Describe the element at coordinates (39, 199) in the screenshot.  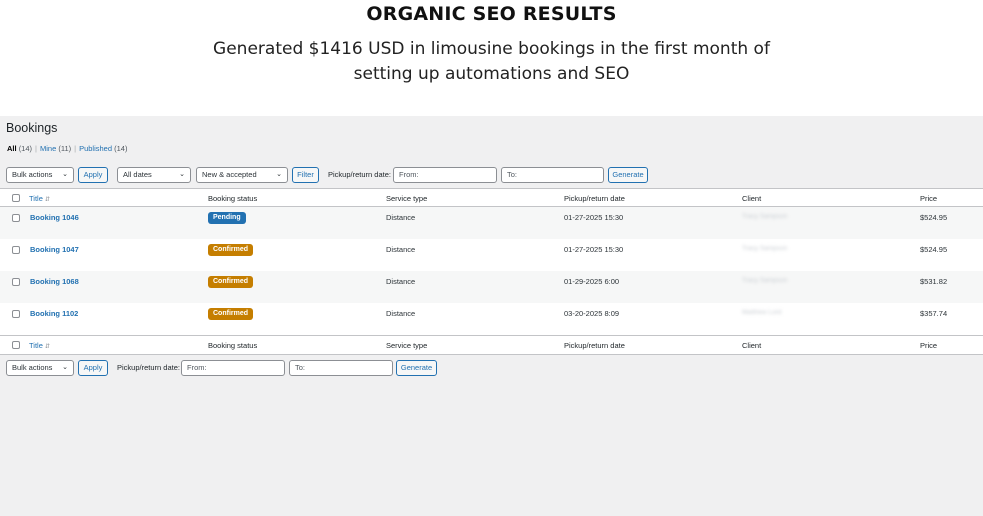
I see `title-column-header: Title ⇵` at that location.